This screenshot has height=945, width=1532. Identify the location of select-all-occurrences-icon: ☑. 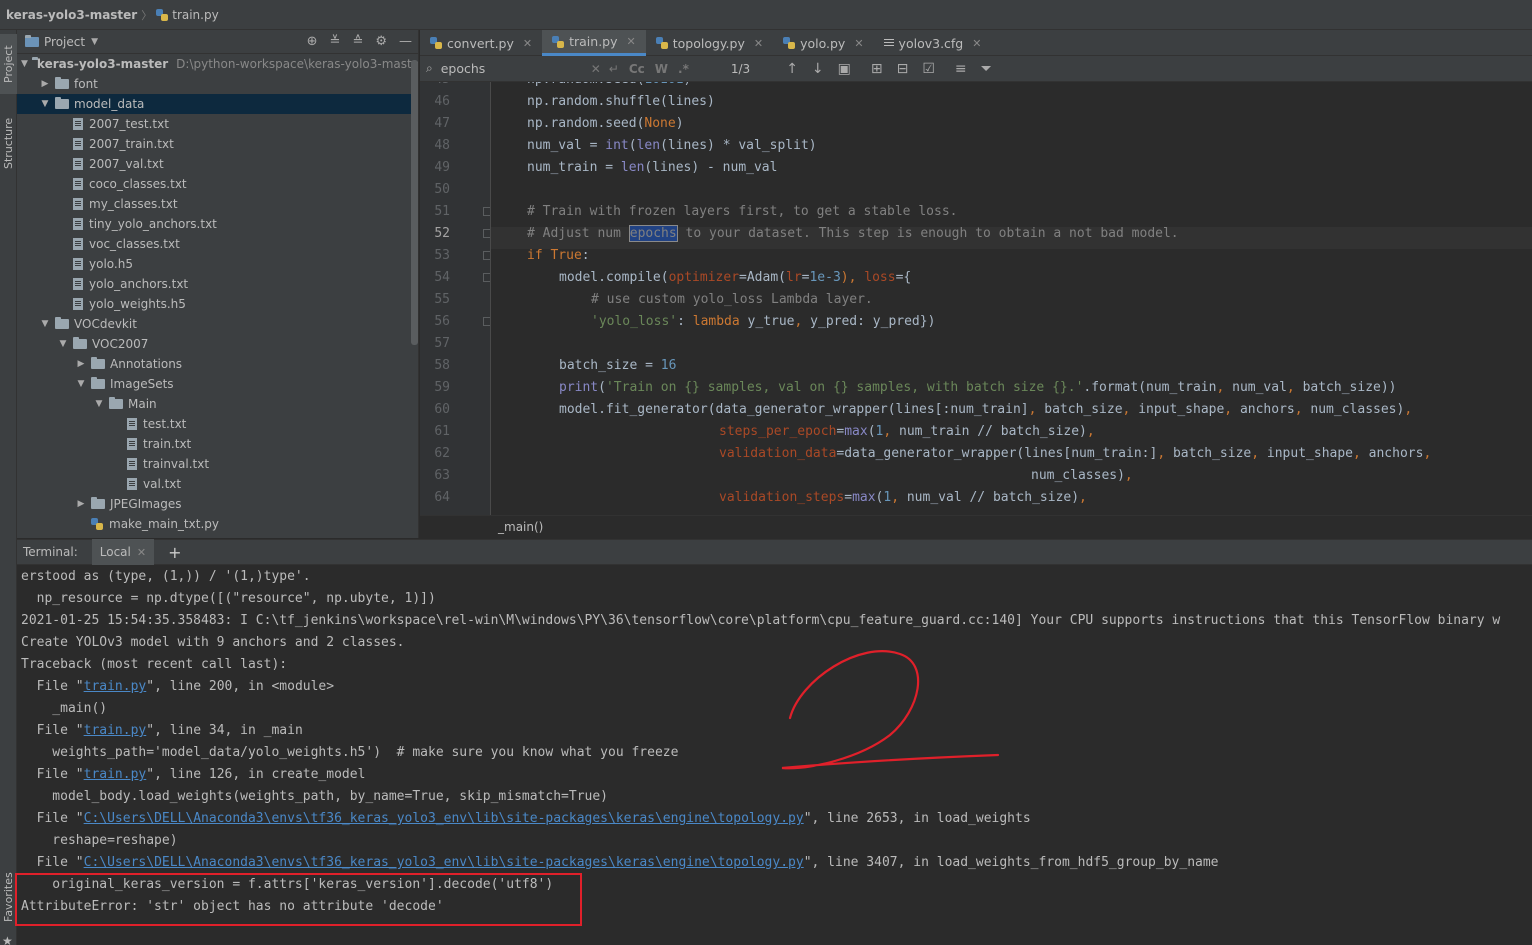
(928, 69).